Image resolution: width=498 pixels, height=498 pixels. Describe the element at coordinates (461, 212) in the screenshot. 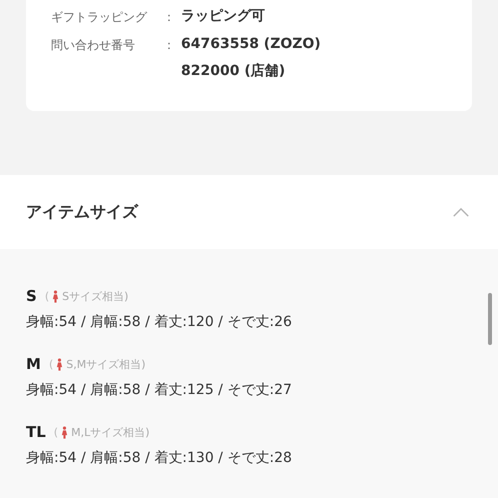

I see `chevron-up-icon` at that location.